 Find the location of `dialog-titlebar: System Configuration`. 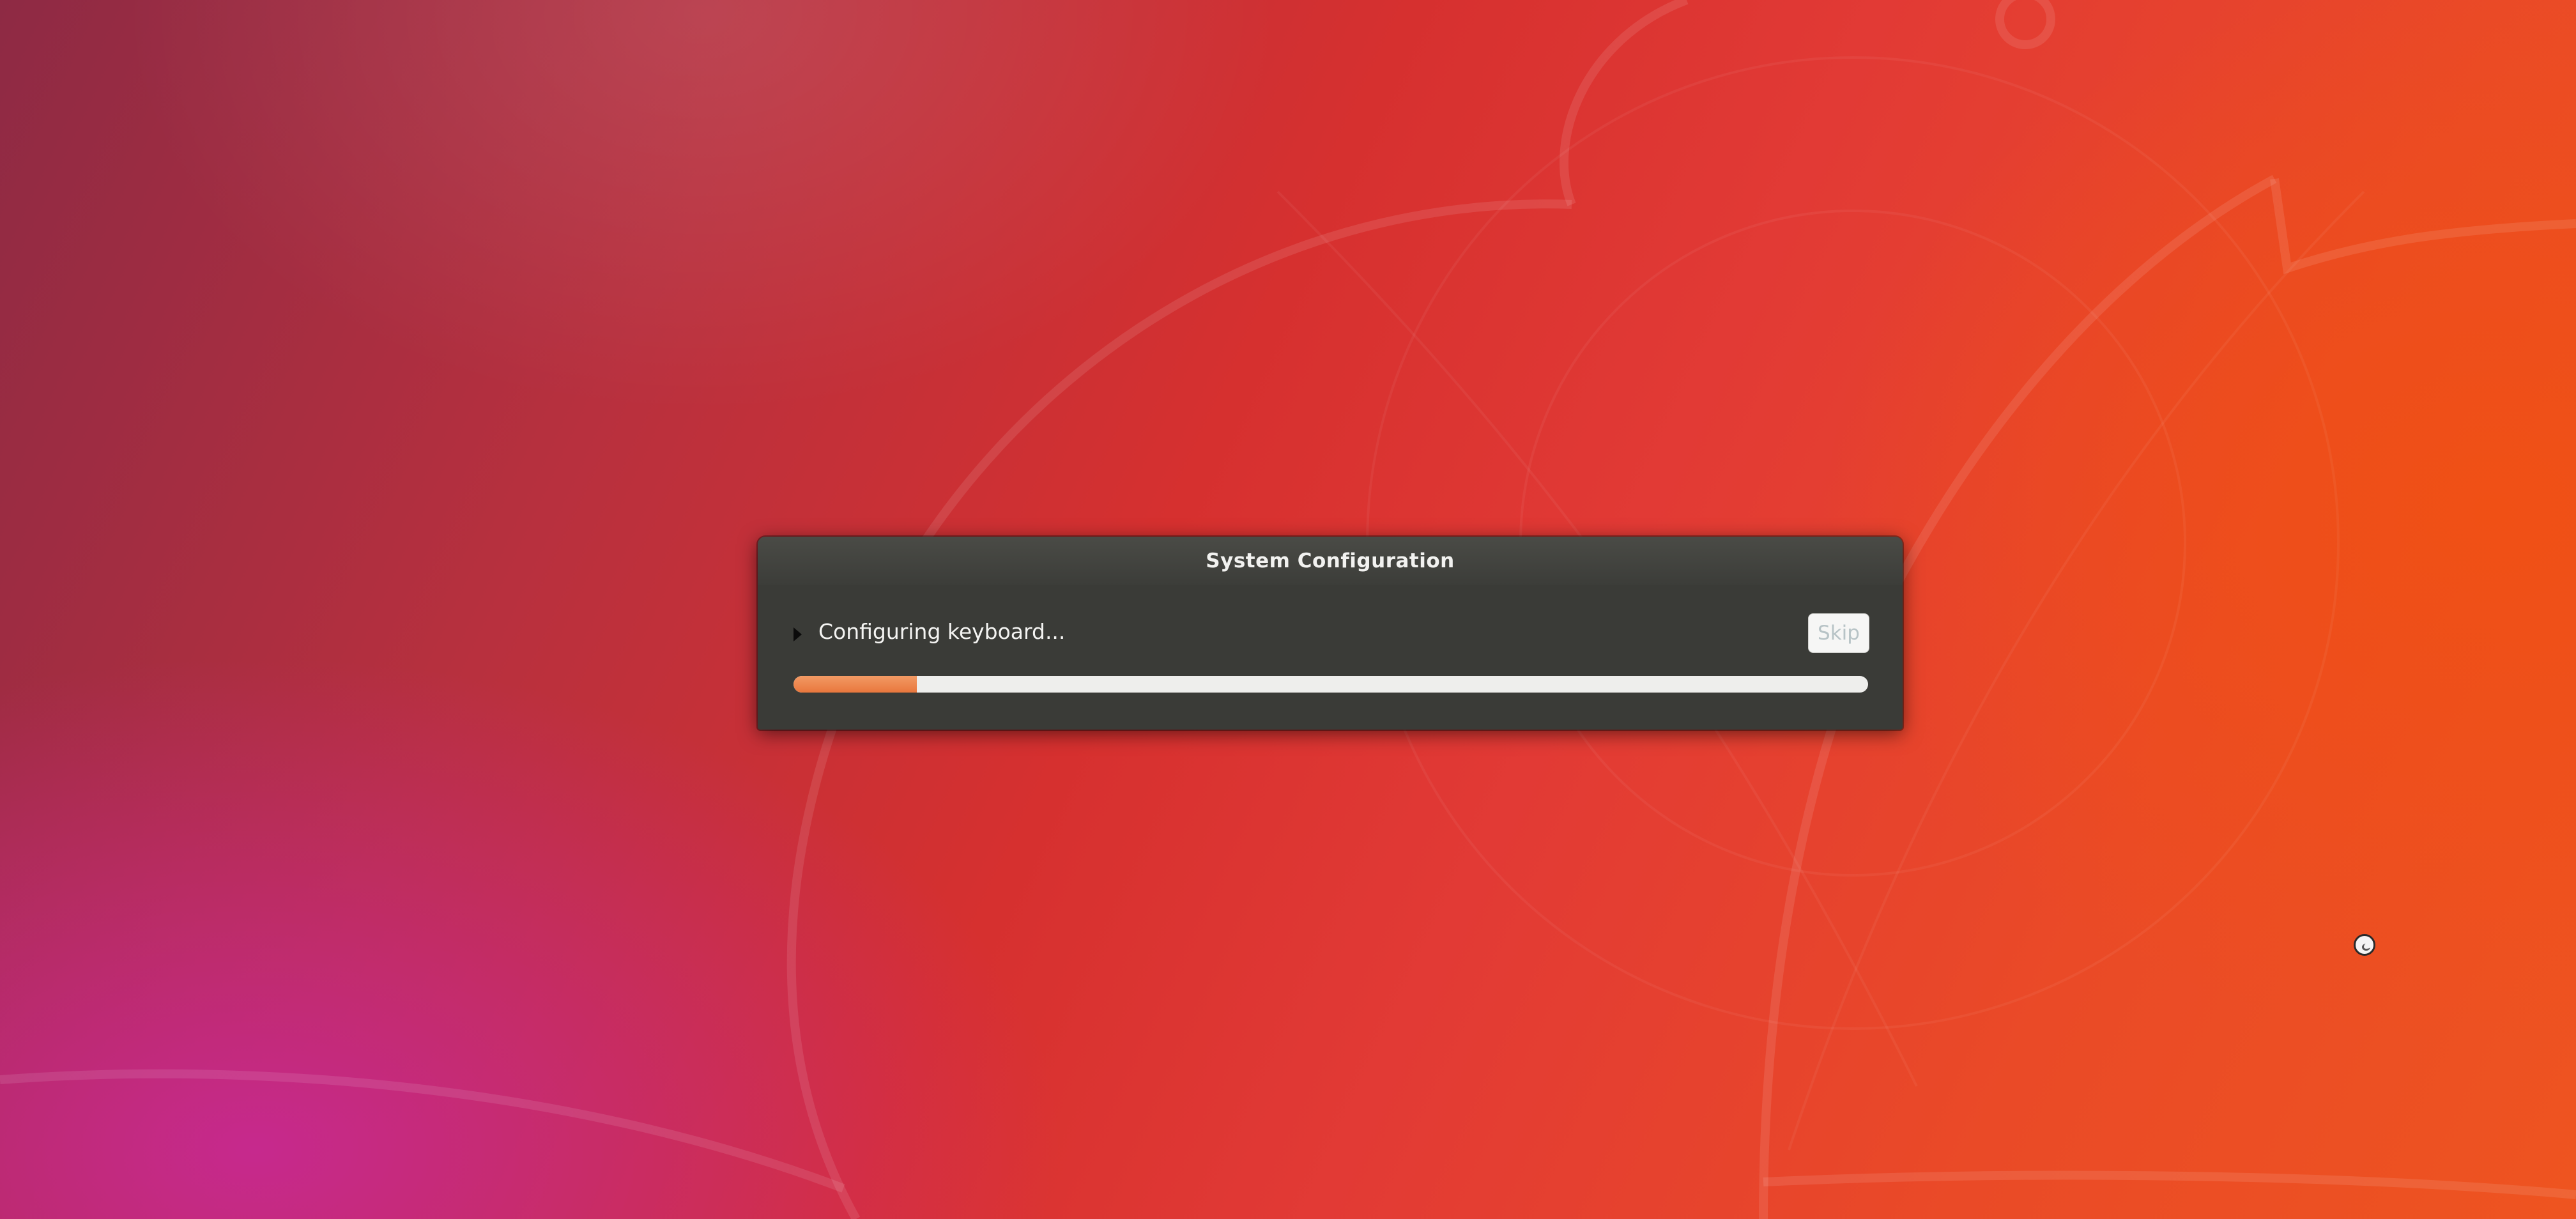

dialog-titlebar: System Configuration is located at coordinates (1330, 561).